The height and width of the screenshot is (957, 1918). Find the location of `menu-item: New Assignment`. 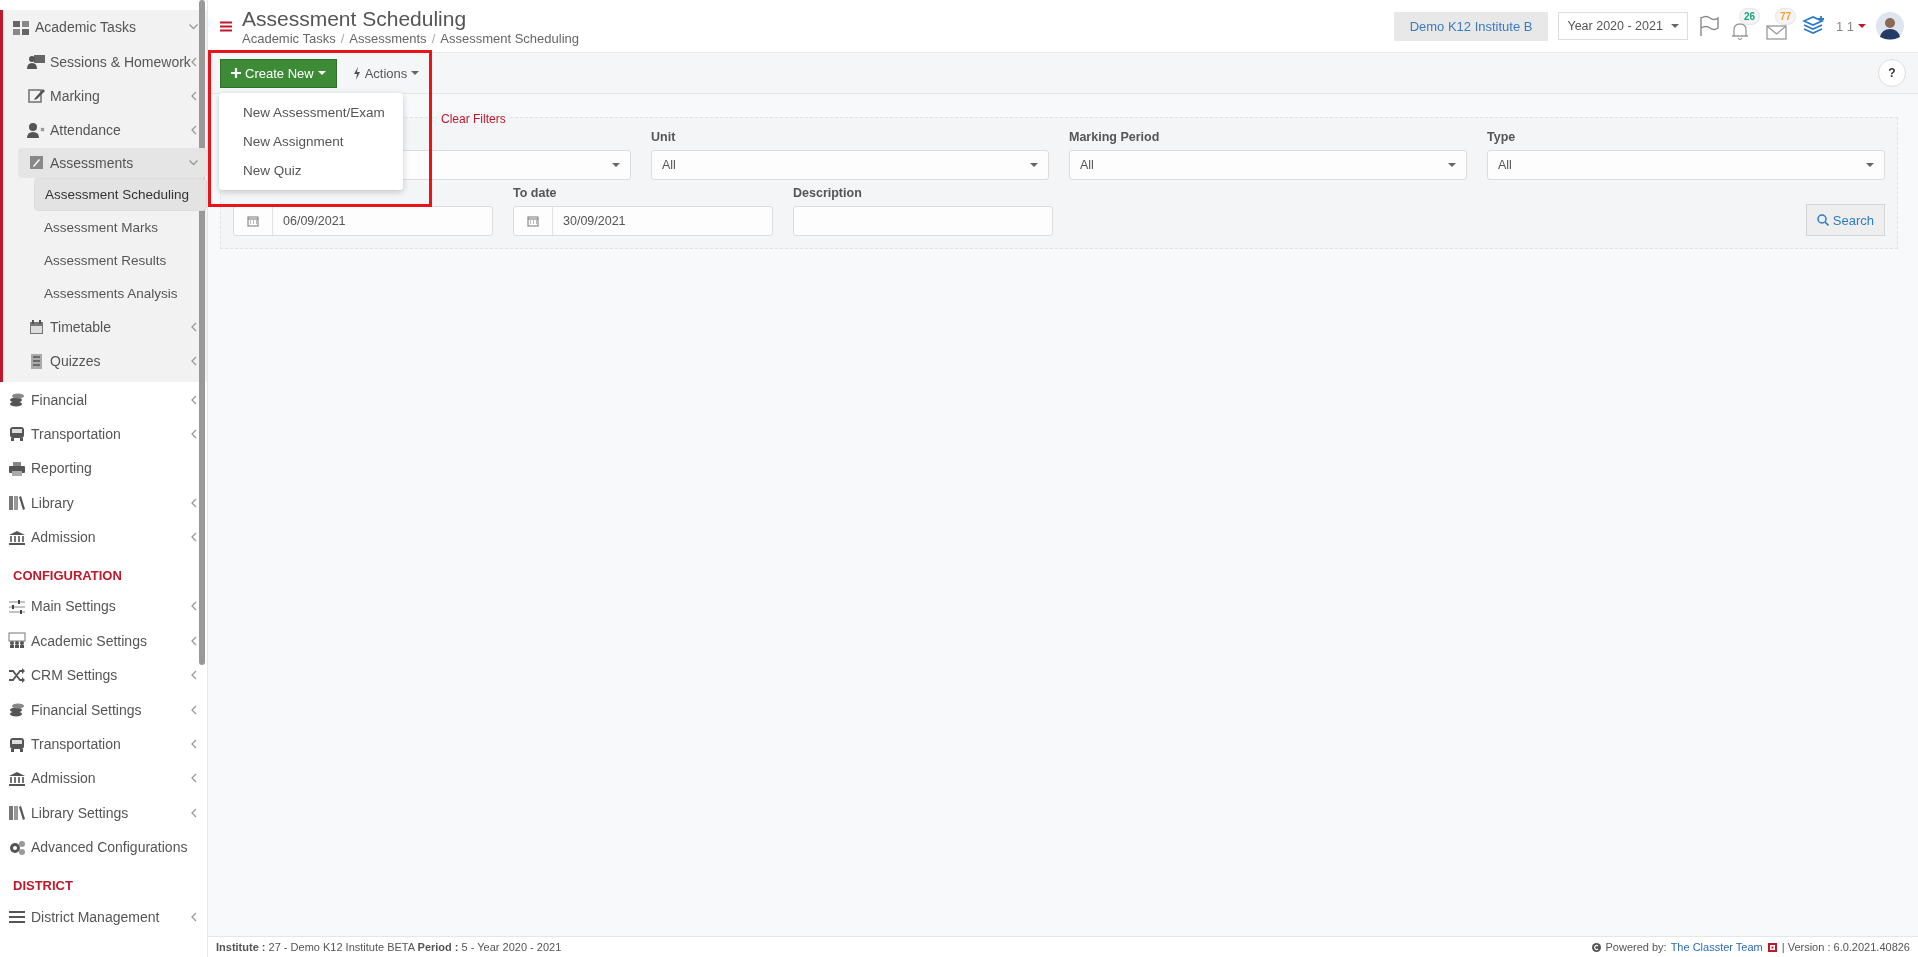

menu-item: New Assignment is located at coordinates (311, 141).